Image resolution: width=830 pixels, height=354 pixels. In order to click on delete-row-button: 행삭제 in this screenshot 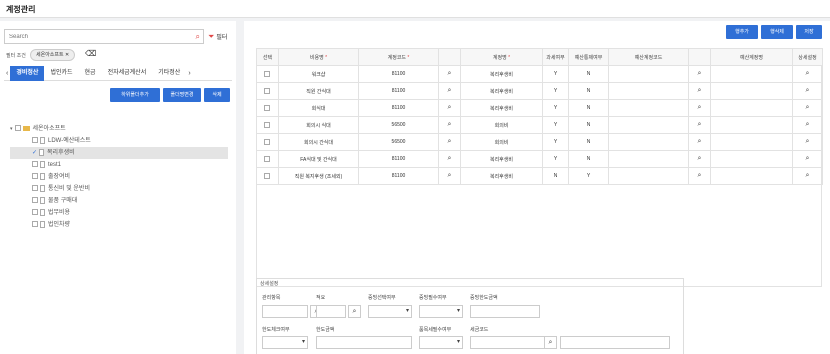, I will do `click(777, 32)`.